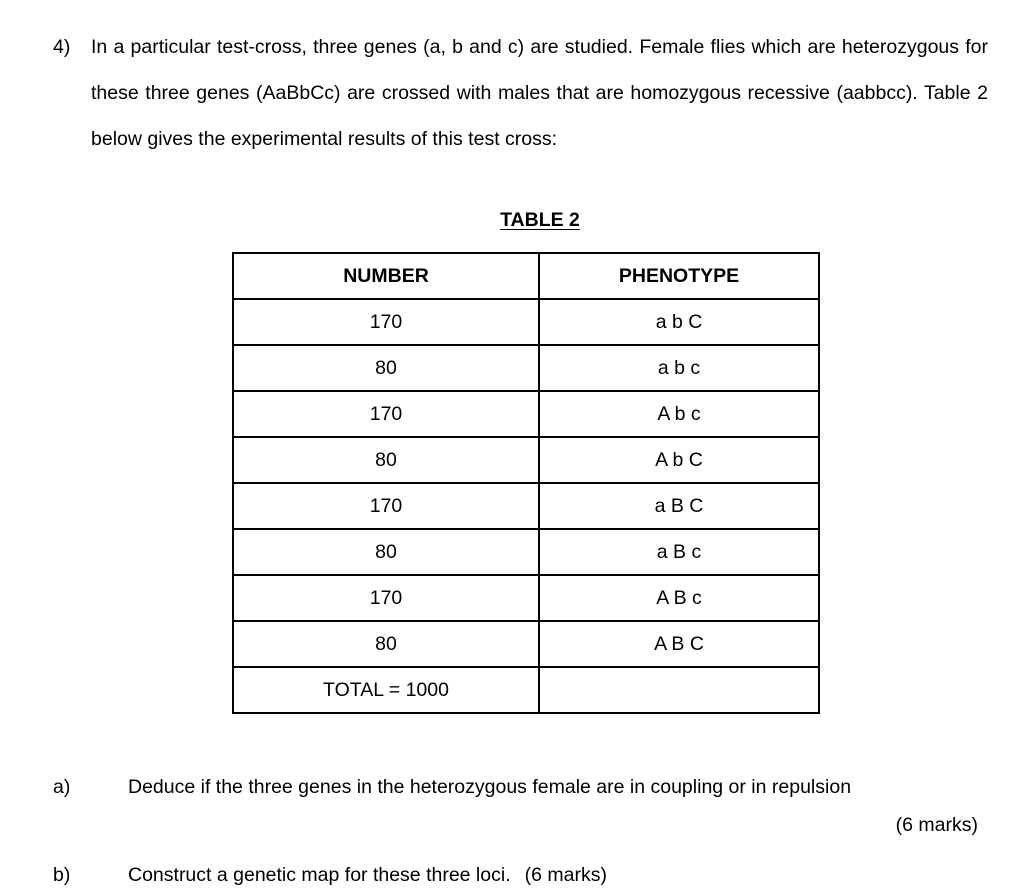  I want to click on table-row: 80 a B c, so click(526, 552).